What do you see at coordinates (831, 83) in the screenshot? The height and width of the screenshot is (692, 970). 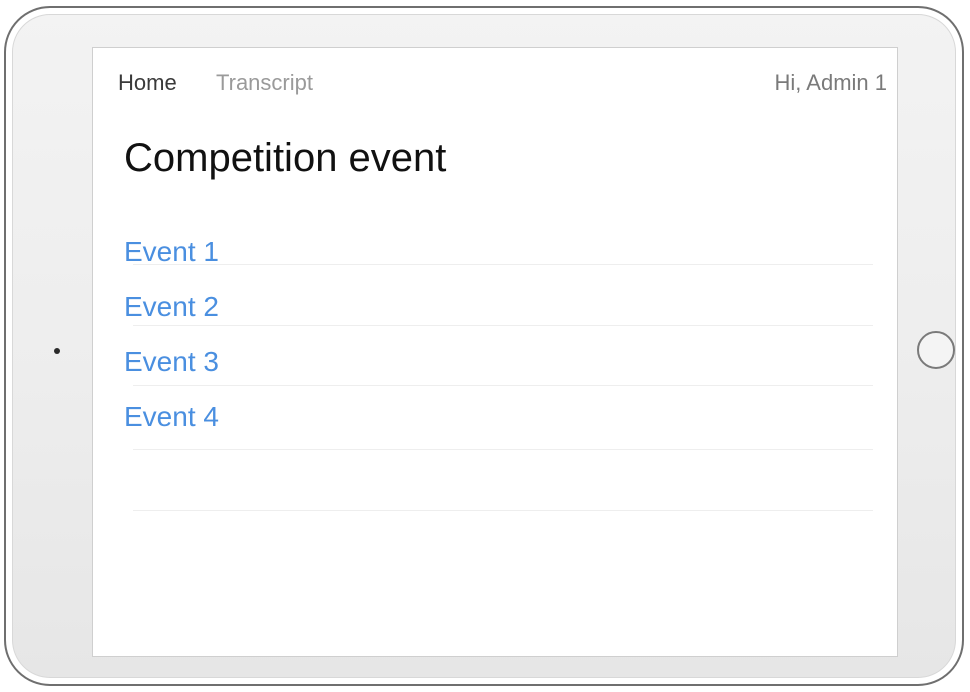 I see `user-greeting: Hi, Admin 1` at bounding box center [831, 83].